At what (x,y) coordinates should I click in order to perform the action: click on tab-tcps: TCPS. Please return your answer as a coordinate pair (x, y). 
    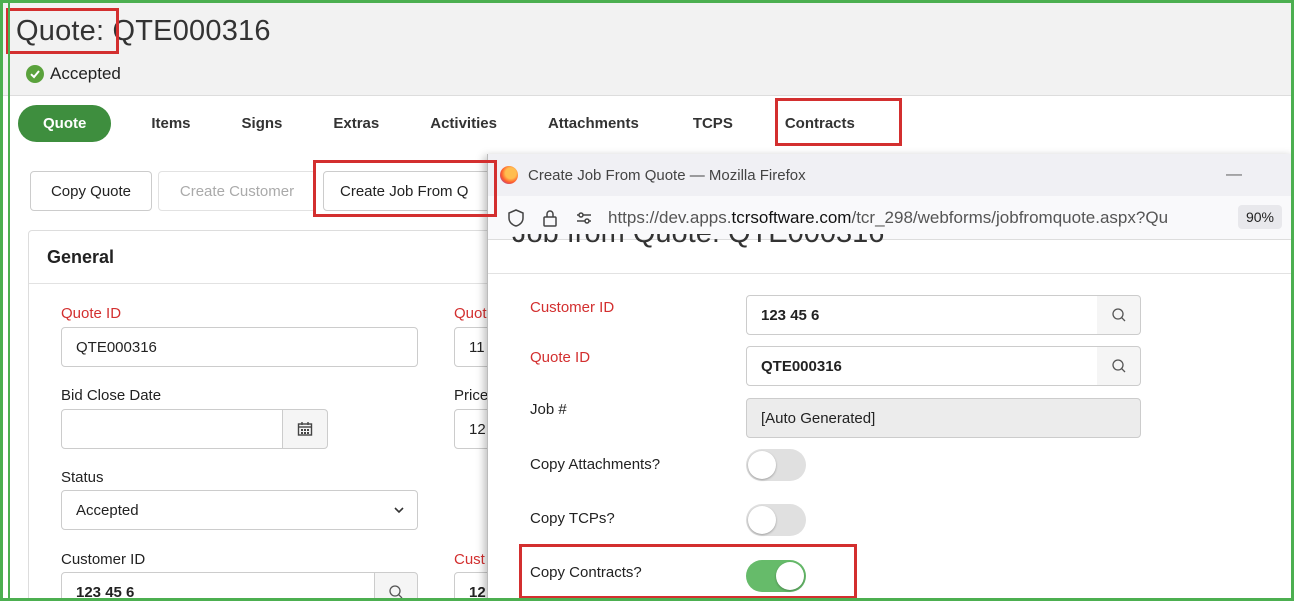
    Looking at the image, I should click on (713, 123).